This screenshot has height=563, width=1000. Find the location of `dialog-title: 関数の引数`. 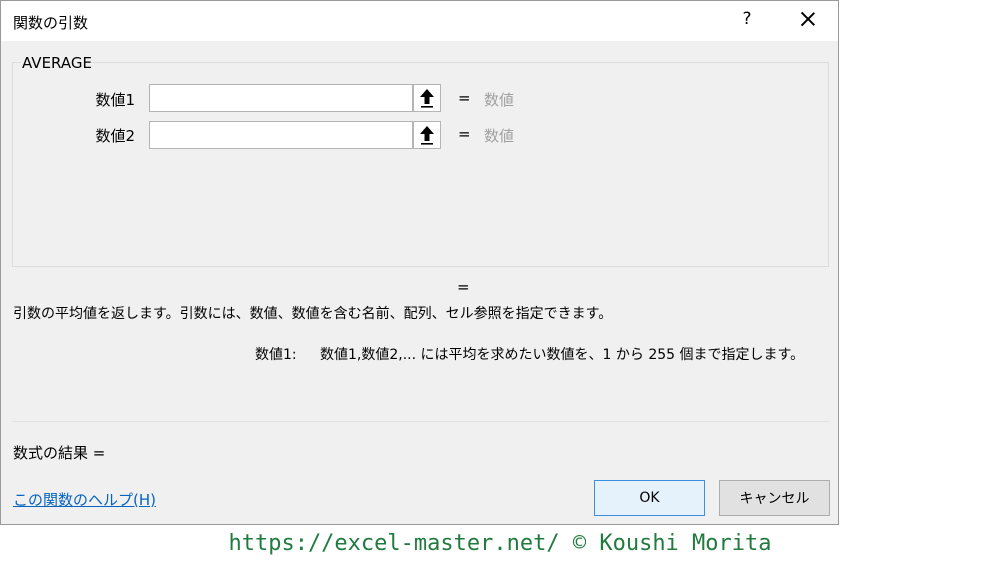

dialog-title: 関数の引数 is located at coordinates (51, 23).